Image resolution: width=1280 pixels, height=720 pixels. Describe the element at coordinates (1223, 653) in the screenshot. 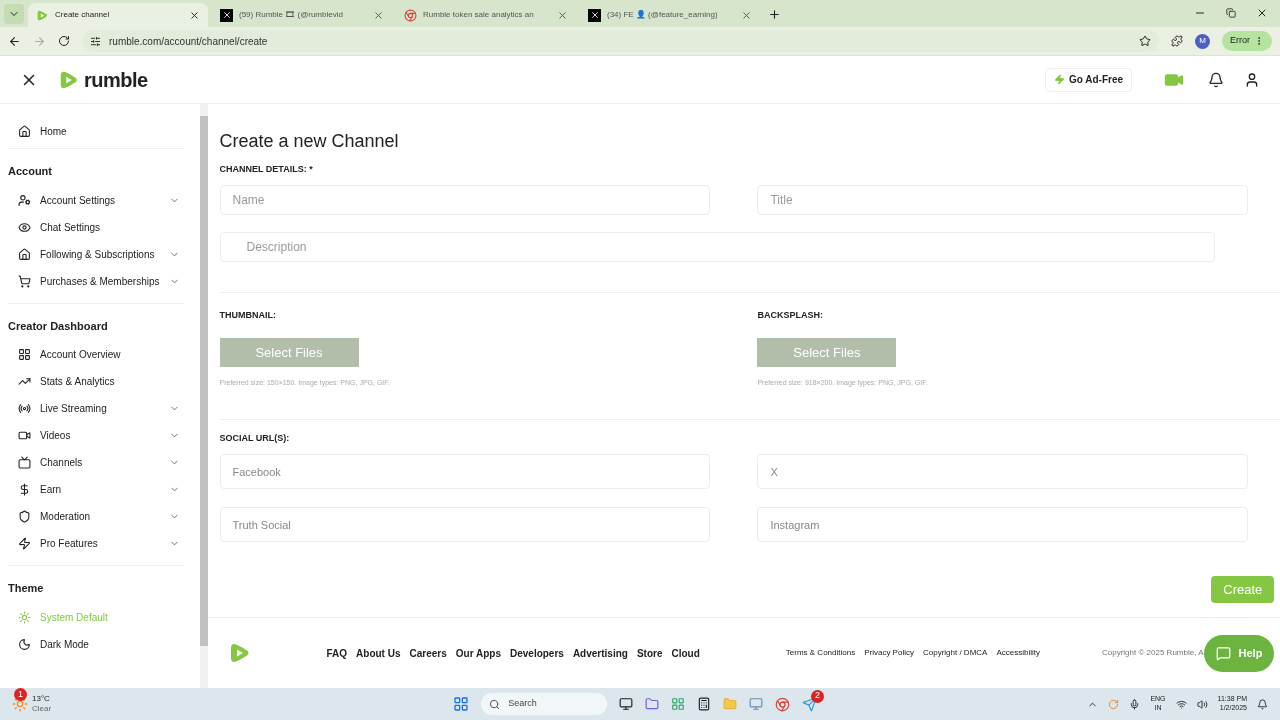

I see `chat-icon` at that location.